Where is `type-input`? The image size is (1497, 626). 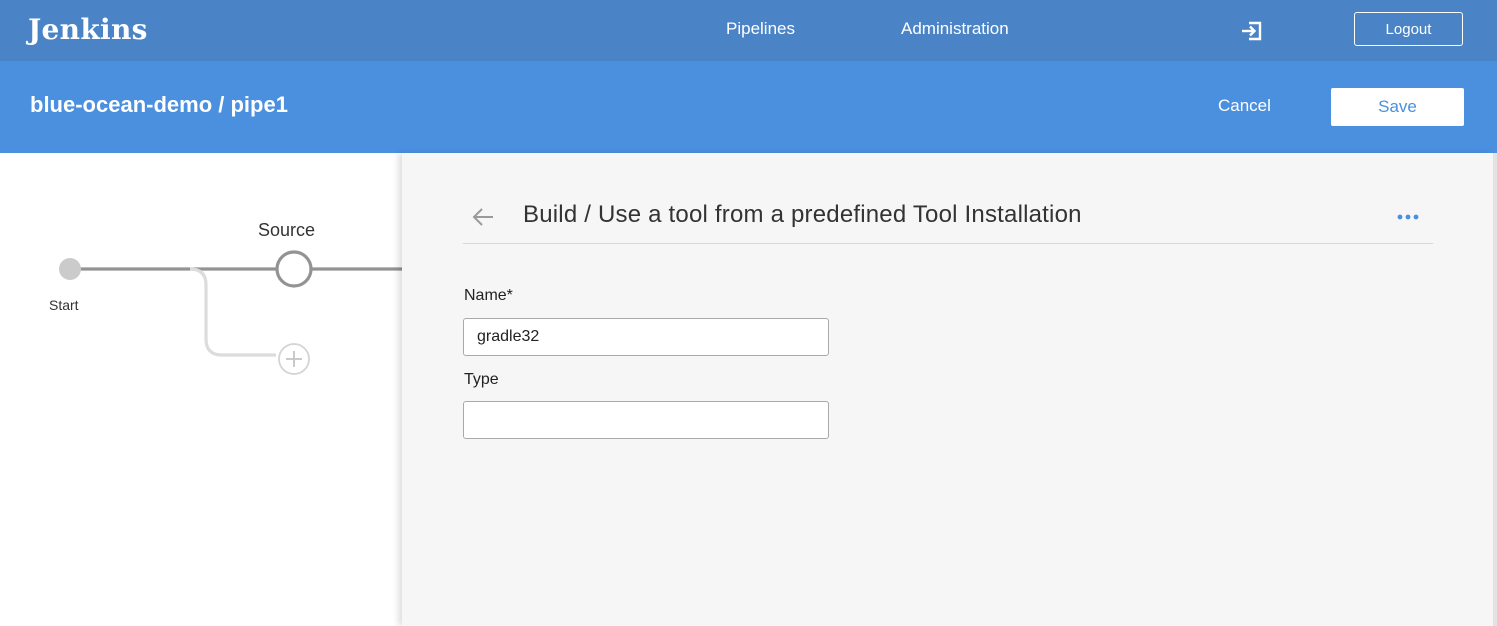
type-input is located at coordinates (646, 420).